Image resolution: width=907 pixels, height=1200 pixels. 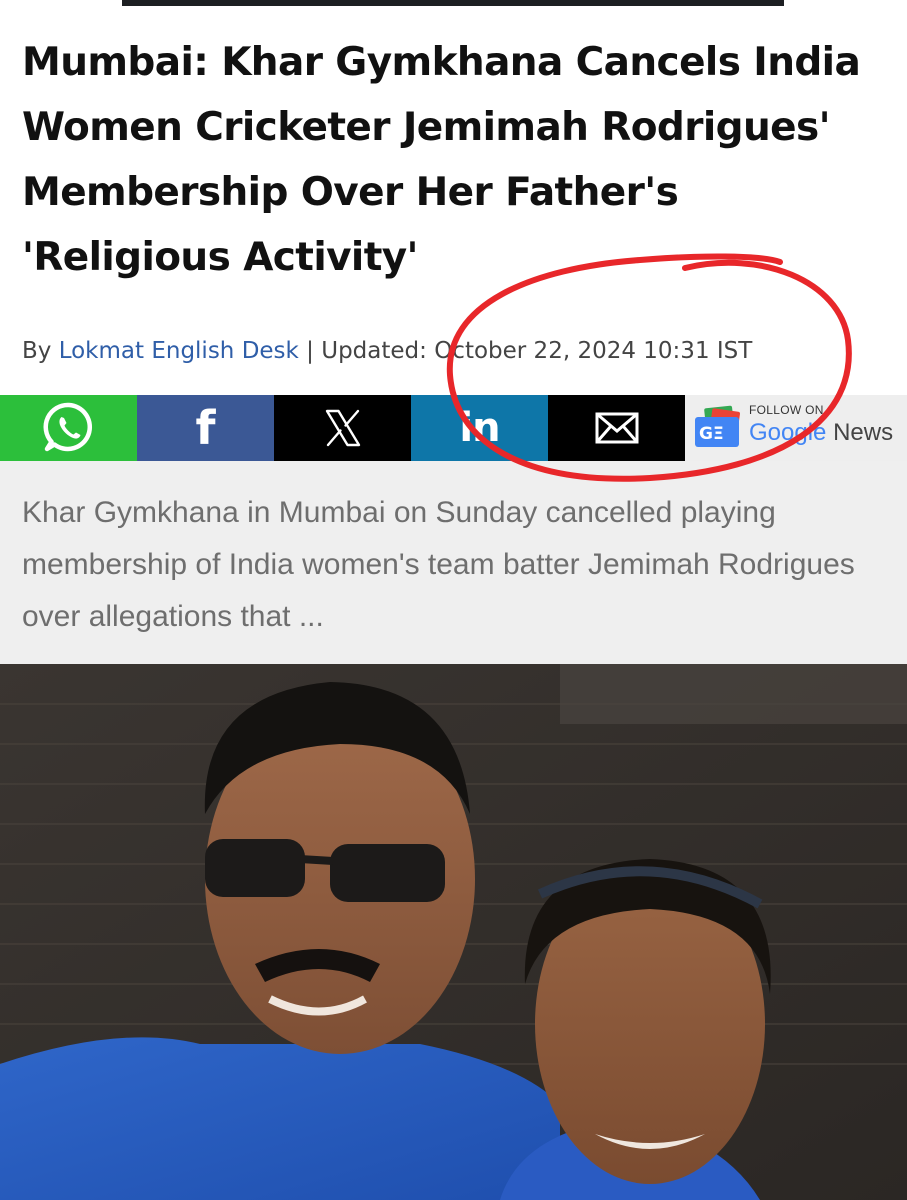 I want to click on author-link: Lokmat English Desk, so click(x=179, y=351).